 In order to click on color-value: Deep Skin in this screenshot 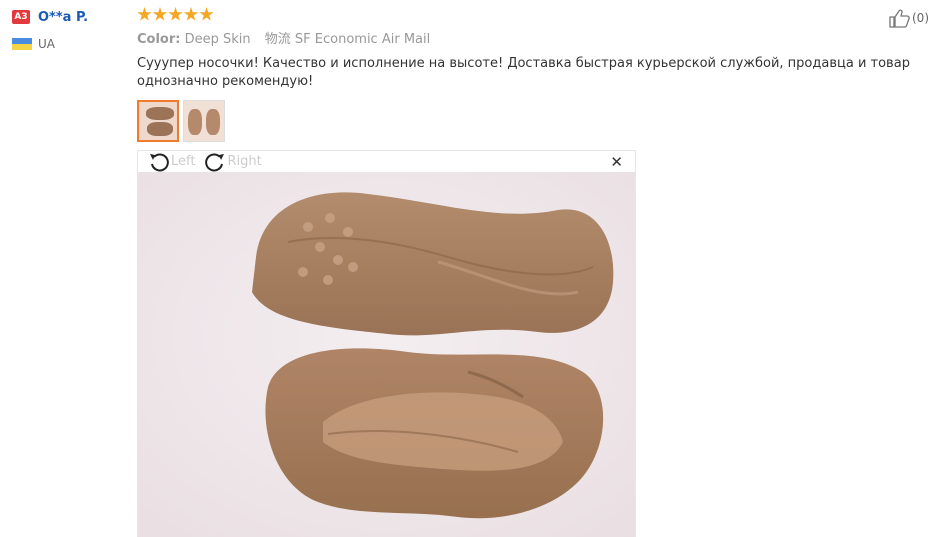, I will do `click(217, 39)`.